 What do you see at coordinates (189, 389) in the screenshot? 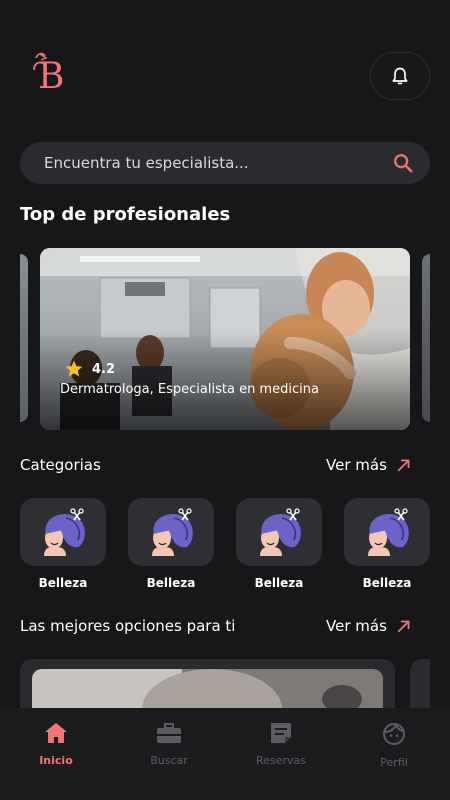
I see `professional-specialty: Dermatrologa, Especialista en medicina` at bounding box center [189, 389].